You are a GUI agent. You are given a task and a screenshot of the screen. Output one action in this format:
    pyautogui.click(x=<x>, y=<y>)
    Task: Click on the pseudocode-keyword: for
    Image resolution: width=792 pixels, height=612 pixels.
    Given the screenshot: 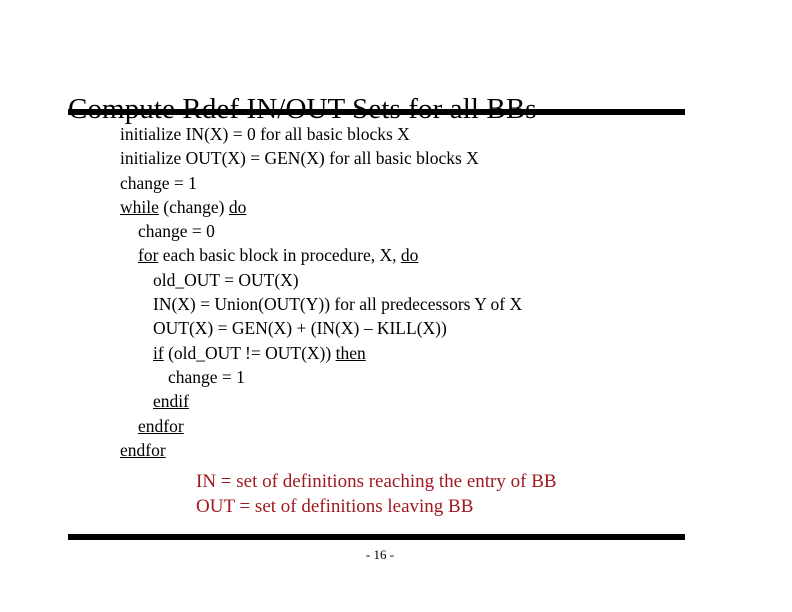 What is the action you would take?
    pyautogui.click(x=148, y=255)
    